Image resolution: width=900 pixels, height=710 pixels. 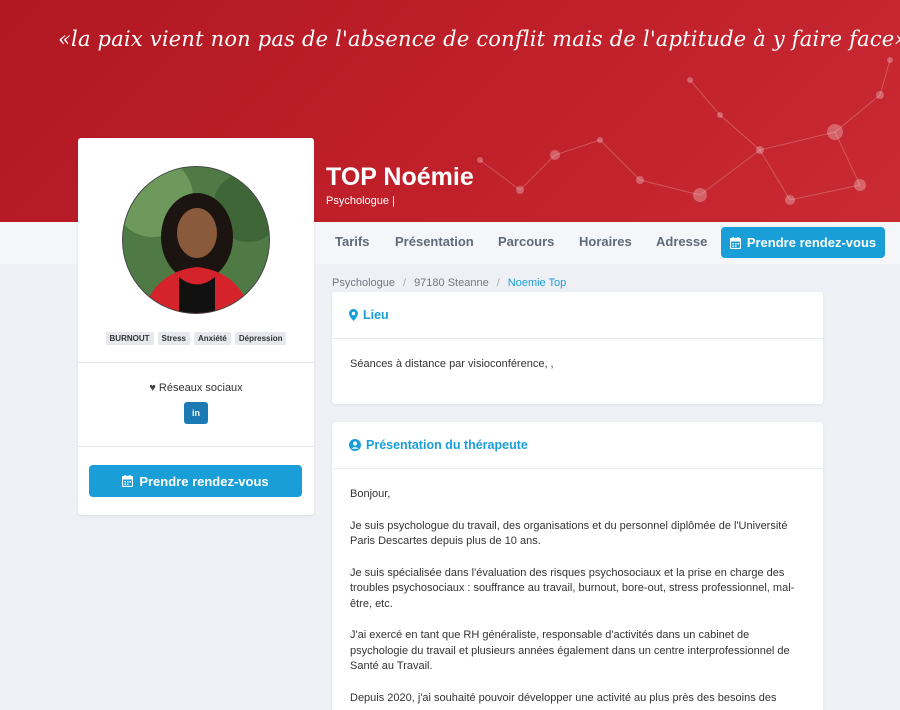 What do you see at coordinates (360, 201) in the screenshot?
I see `therapist-role: Psychologue |` at bounding box center [360, 201].